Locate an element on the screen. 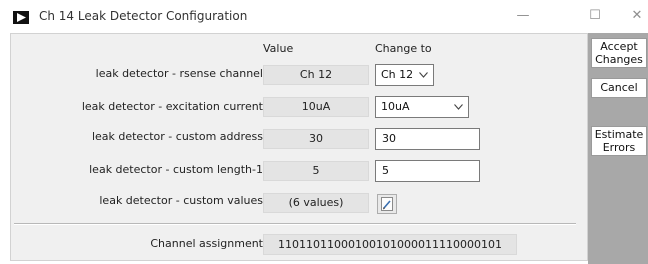 This screenshot has height=264, width=648. minimize-button: — is located at coordinates (523, 16).